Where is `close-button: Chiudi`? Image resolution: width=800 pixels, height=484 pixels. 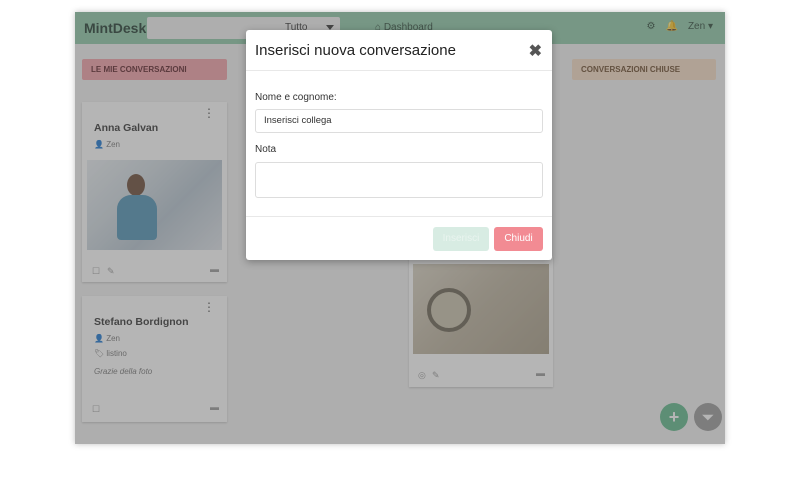
close-button: Chiudi is located at coordinates (518, 239).